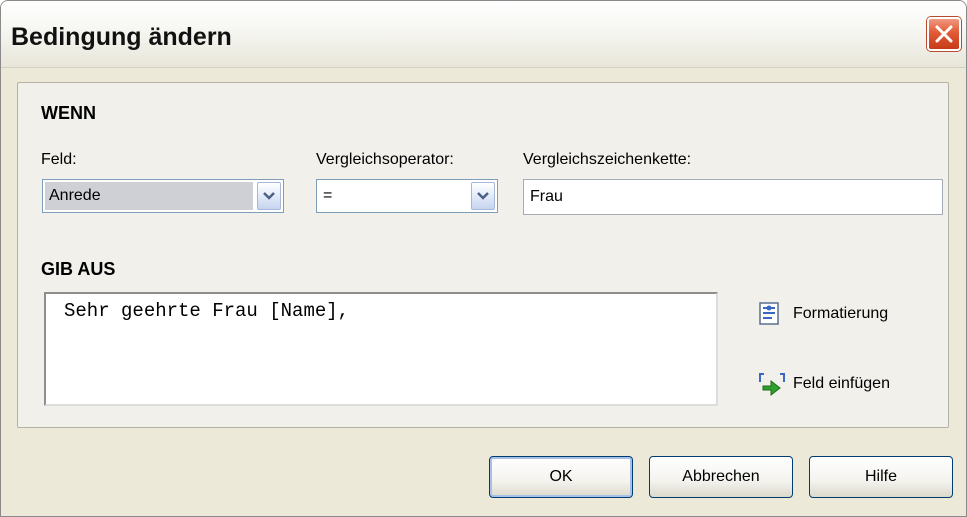  What do you see at coordinates (881, 477) in the screenshot?
I see `help-button: Hilfe` at bounding box center [881, 477].